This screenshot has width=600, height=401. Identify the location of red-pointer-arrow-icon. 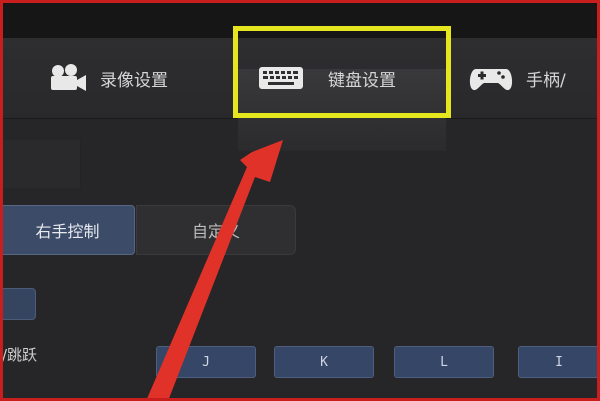
(214, 270).